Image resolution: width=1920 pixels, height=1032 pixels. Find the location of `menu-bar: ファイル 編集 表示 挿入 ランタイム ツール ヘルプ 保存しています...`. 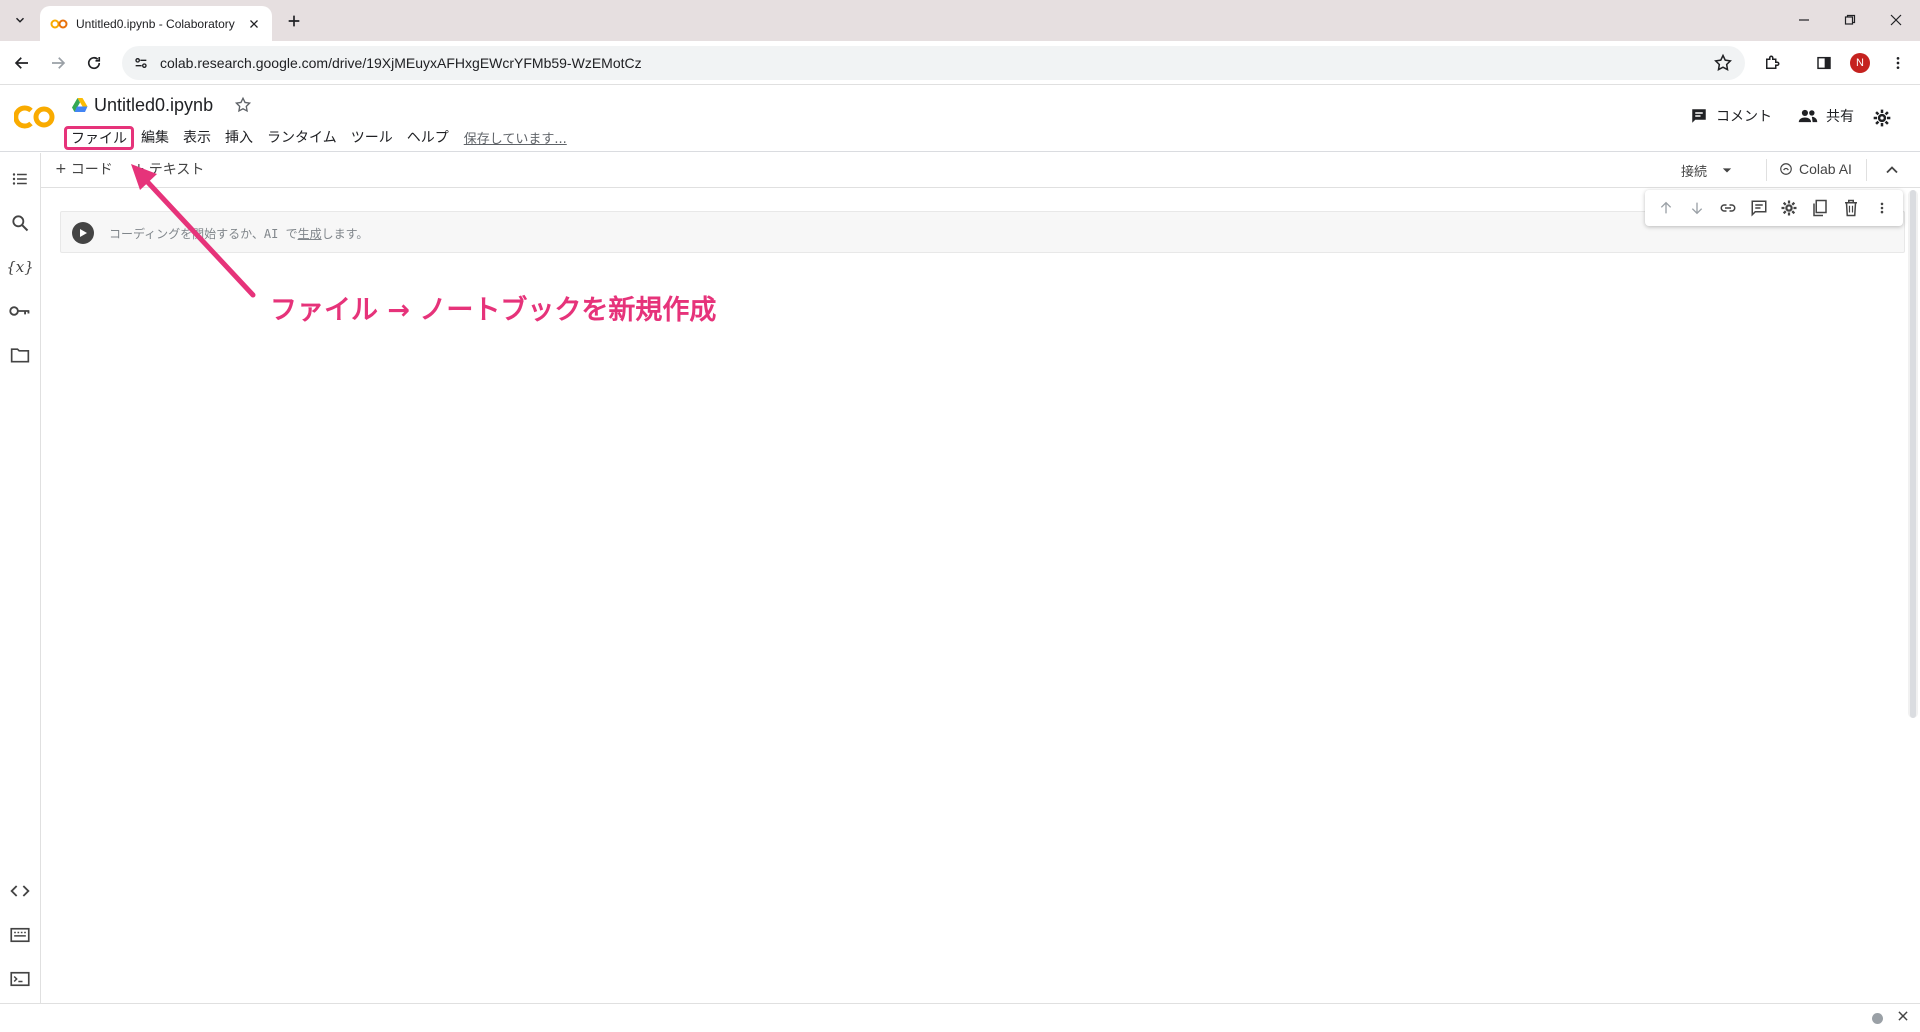

menu-bar: ファイル 編集 表示 挿入 ランタイム ツール ヘルプ 保存しています... is located at coordinates (319, 138).